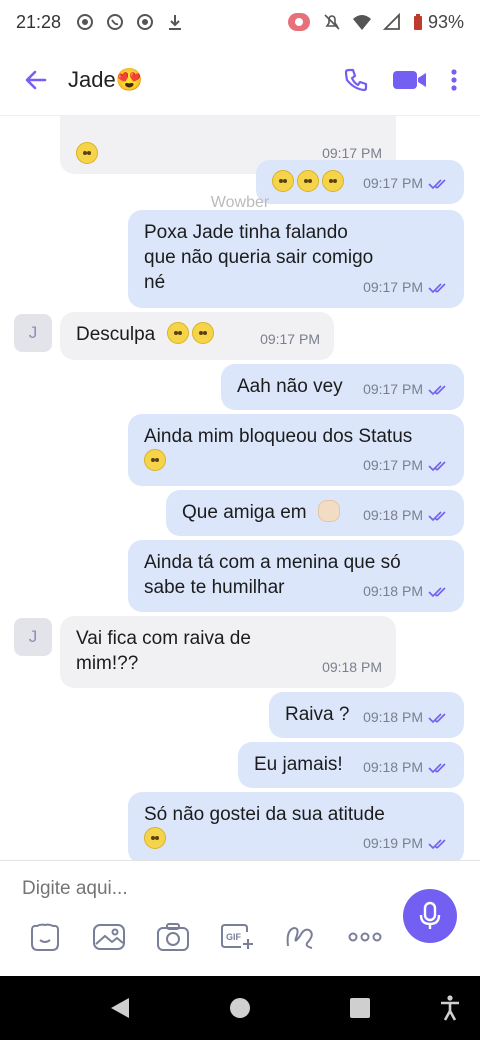  I want to click on accessibility-button, so click(450, 1008).